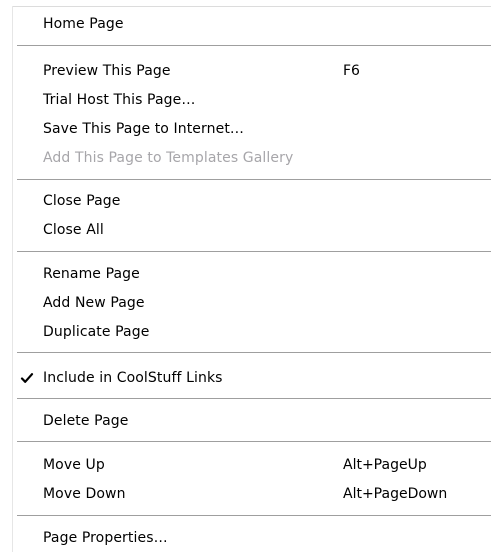  I want to click on menu-item-label: Include in CoolStuff Links, so click(133, 377).